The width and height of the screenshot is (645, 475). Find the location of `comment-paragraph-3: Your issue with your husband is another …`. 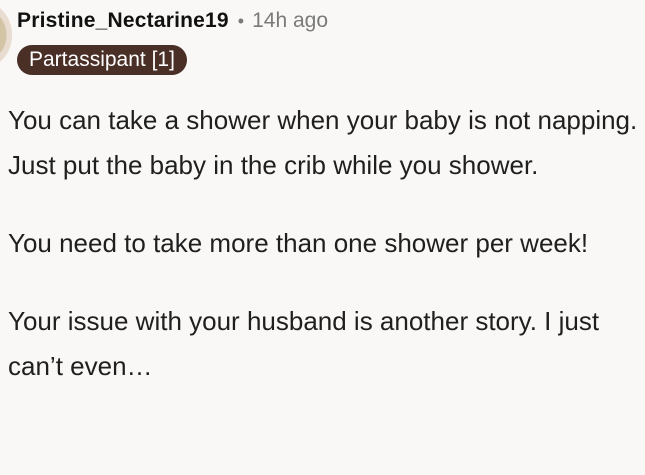

comment-paragraph-3: Your issue with your husband is another … is located at coordinates (304, 343).